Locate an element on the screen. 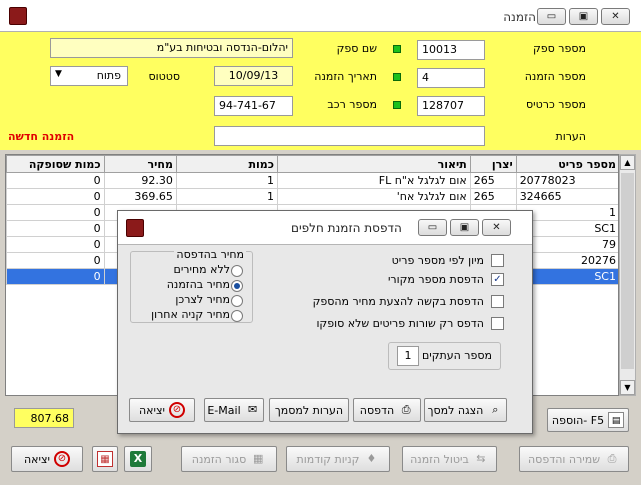 The height and width of the screenshot is (485, 641). close-order-button: סגור הזמנה ▦ is located at coordinates (229, 459).